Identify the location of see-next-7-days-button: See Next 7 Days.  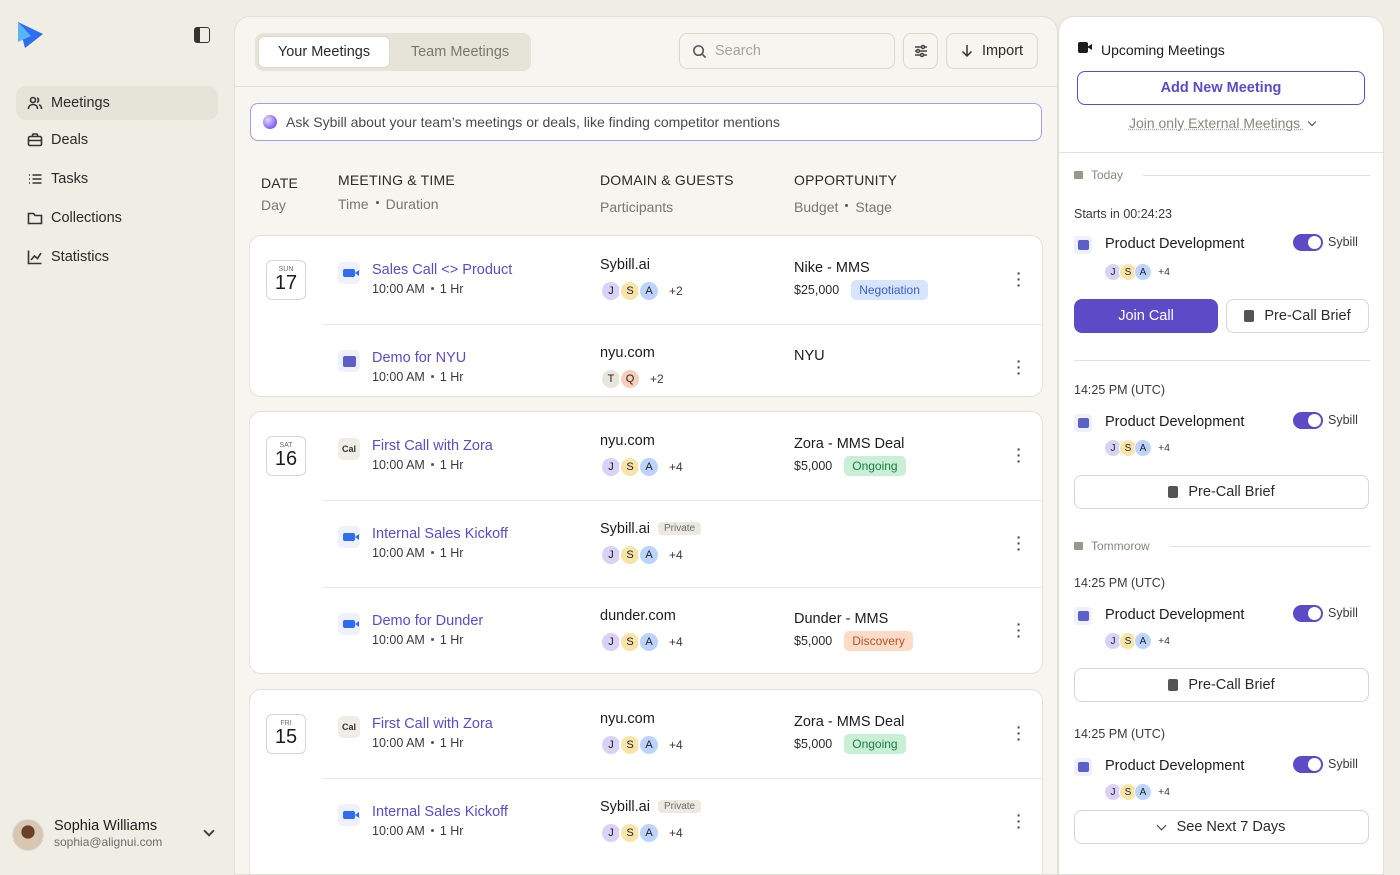
(1221, 827).